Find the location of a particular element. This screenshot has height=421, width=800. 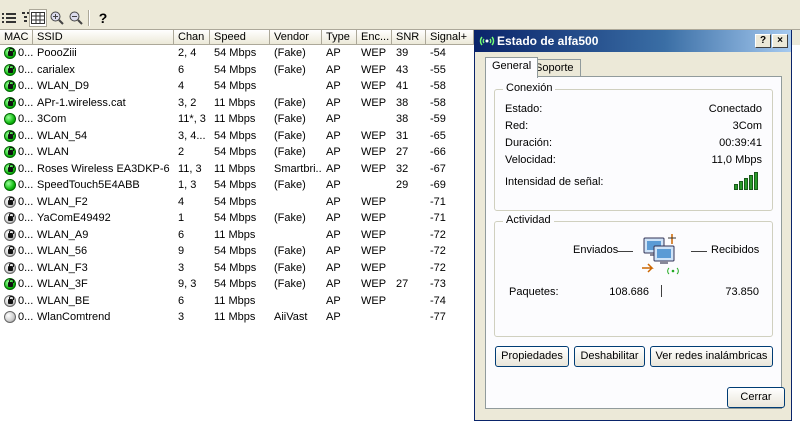

close-button: Cerrar is located at coordinates (756, 397).